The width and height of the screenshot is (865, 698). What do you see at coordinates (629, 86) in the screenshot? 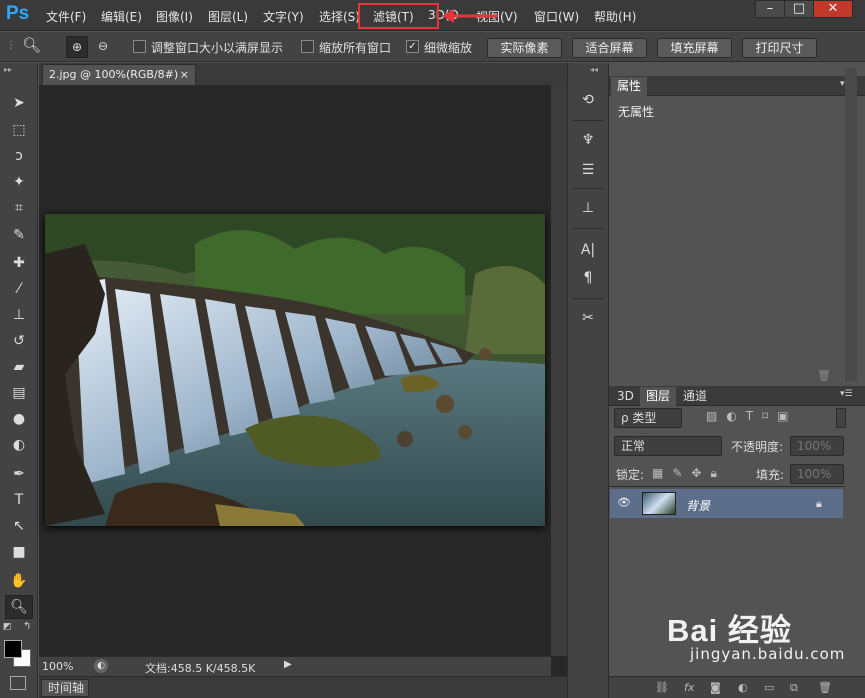
I see `tab-properties: 属性` at bounding box center [629, 86].